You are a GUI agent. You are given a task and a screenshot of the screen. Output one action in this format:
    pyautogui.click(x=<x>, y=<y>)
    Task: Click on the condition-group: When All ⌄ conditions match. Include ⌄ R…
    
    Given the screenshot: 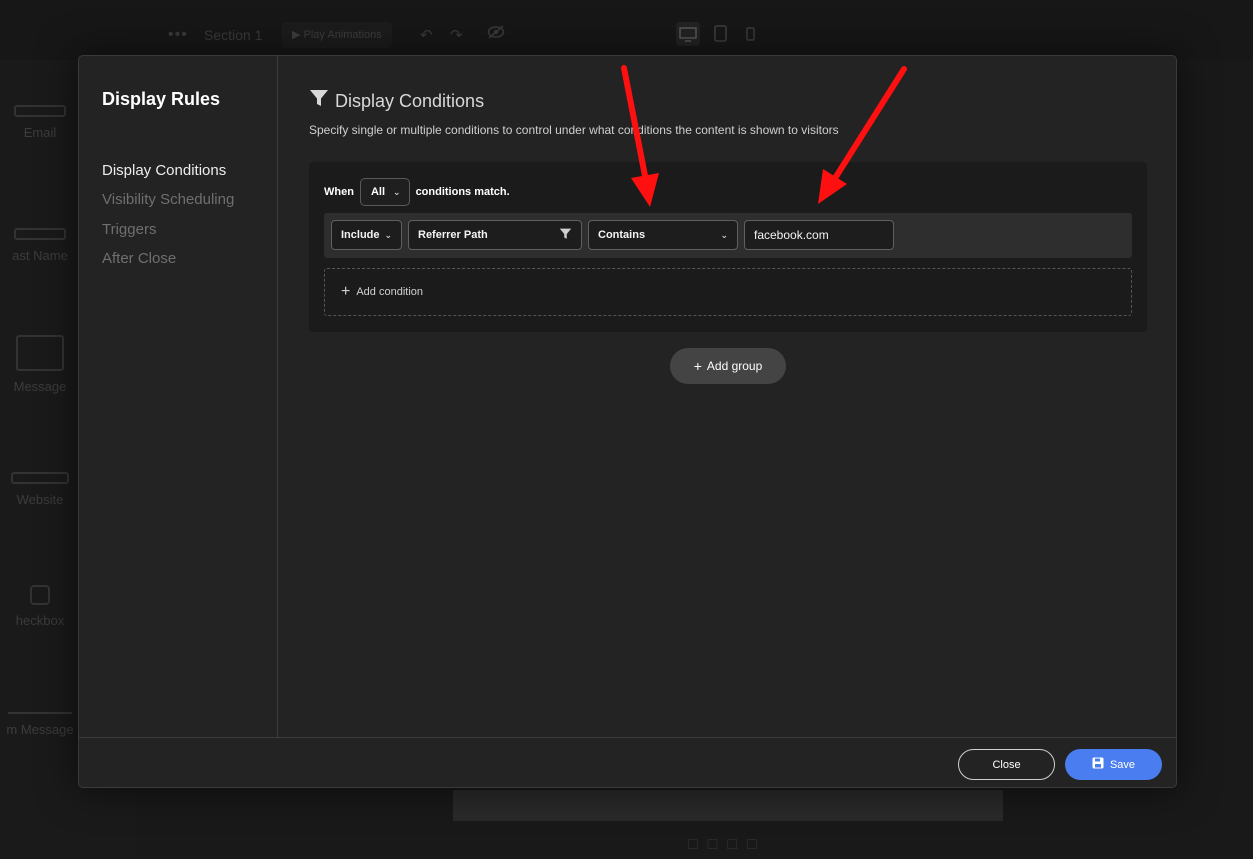 What is the action you would take?
    pyautogui.click(x=728, y=247)
    